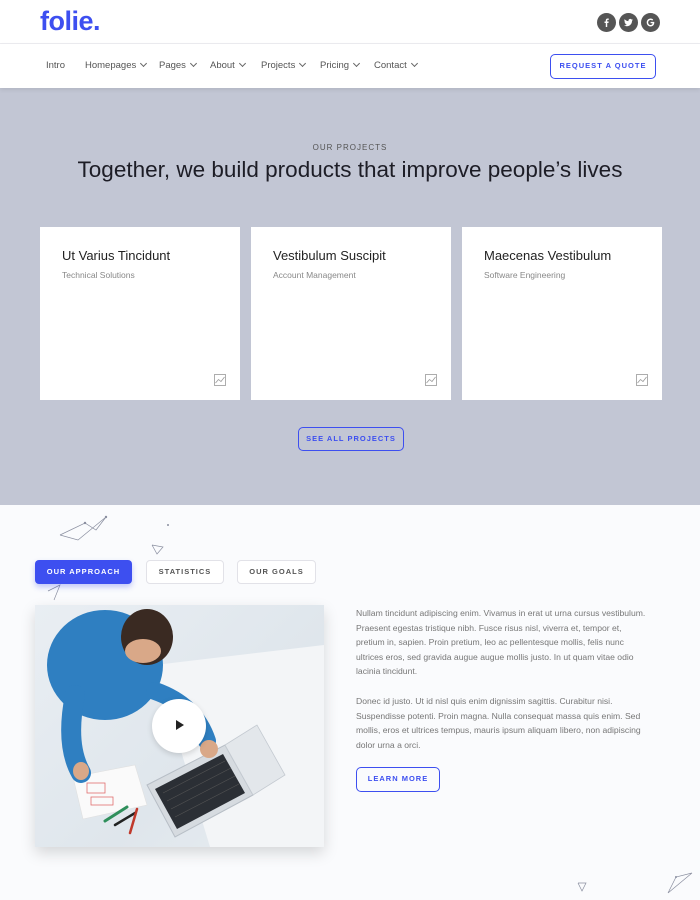  What do you see at coordinates (350, 22) in the screenshot?
I see `header-topbar: folie.` at bounding box center [350, 22].